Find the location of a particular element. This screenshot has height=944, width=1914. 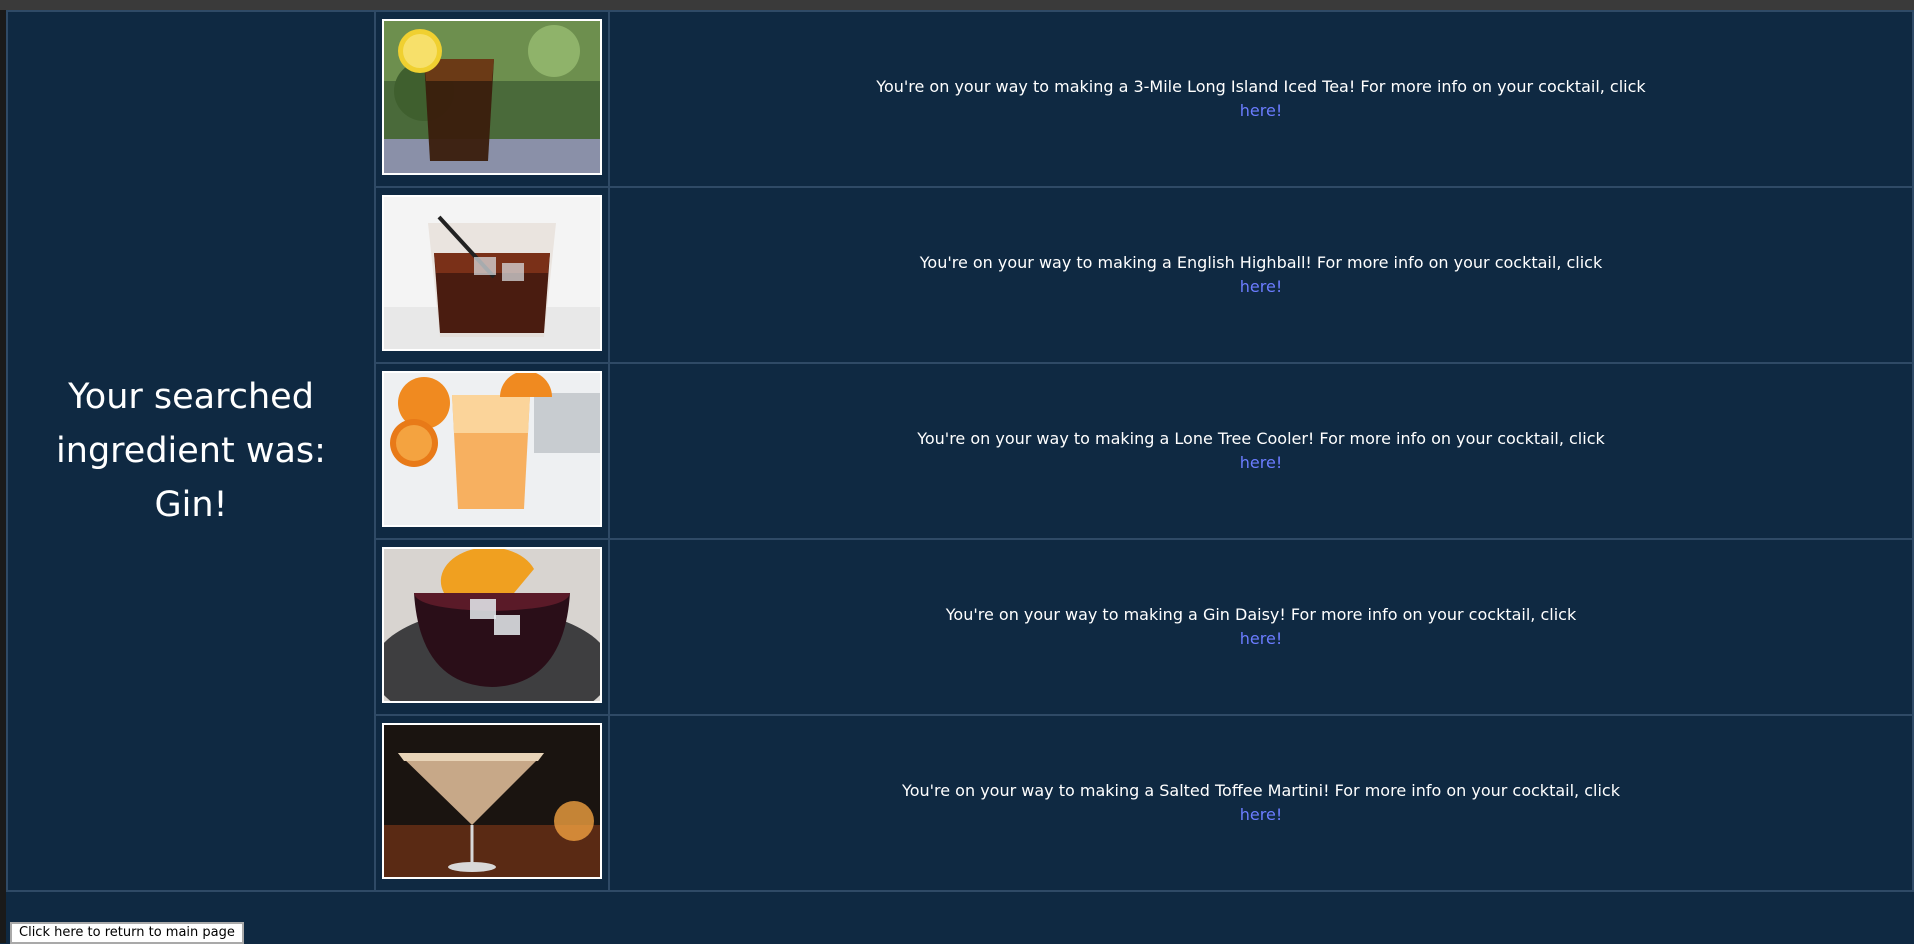

browser-top-bar is located at coordinates (957, 5).